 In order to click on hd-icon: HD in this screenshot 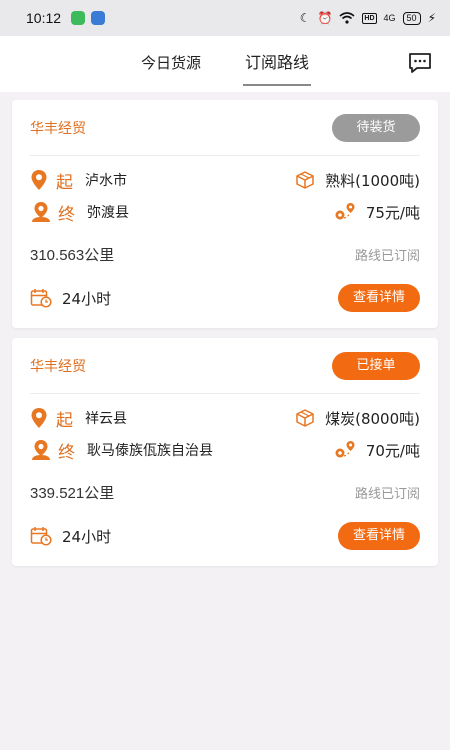, I will do `click(369, 18)`.